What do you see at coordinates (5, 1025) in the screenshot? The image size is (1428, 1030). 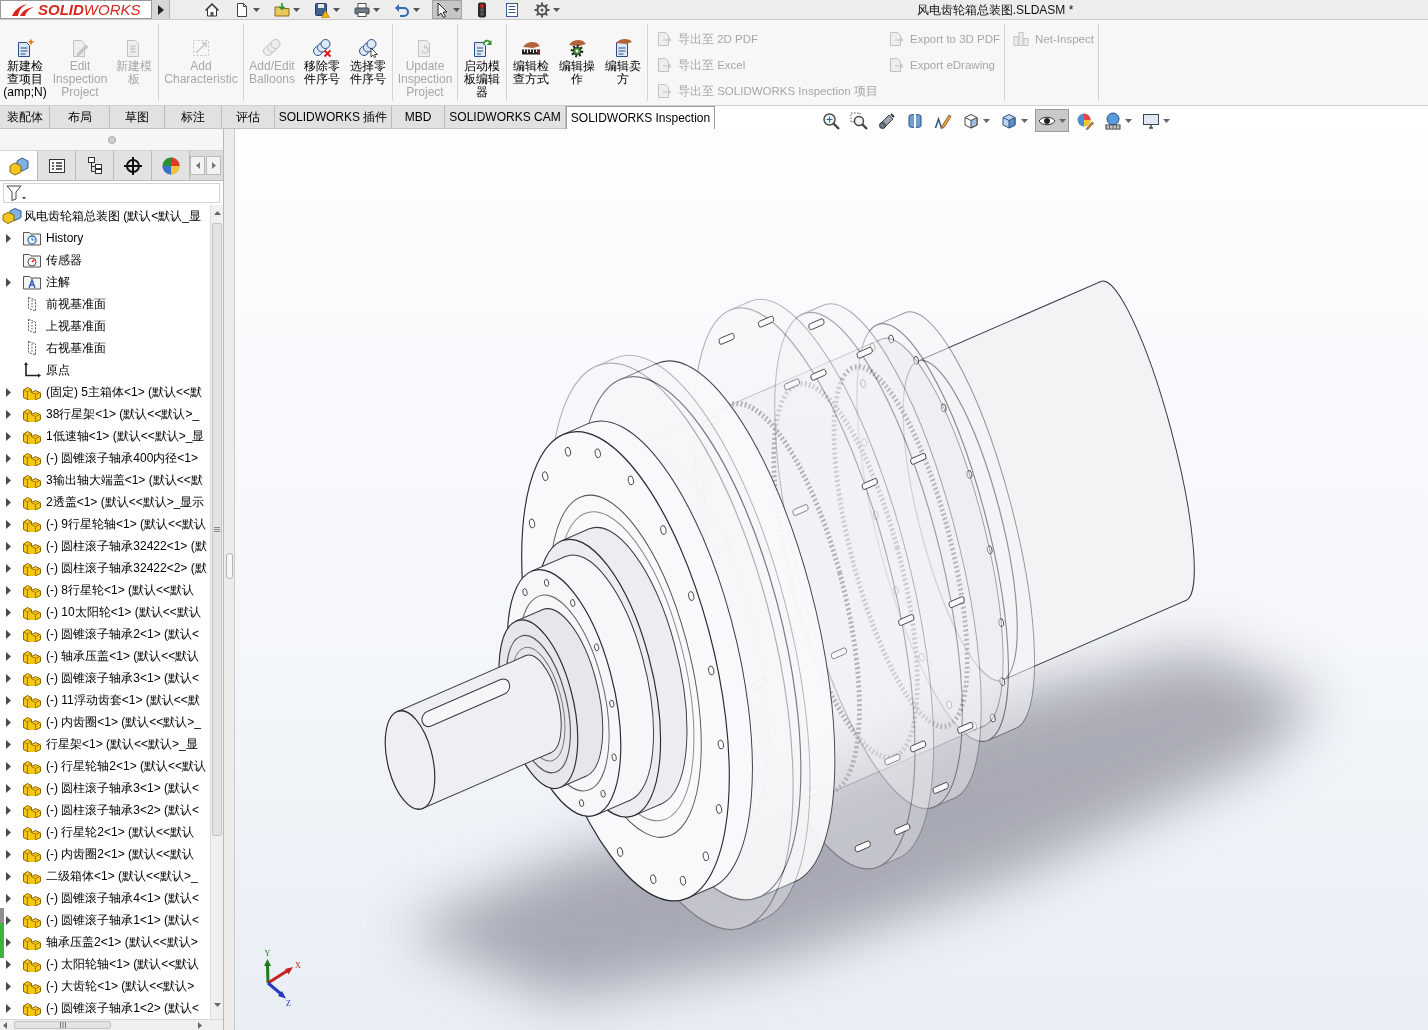 I see `scroll-left-icon` at bounding box center [5, 1025].